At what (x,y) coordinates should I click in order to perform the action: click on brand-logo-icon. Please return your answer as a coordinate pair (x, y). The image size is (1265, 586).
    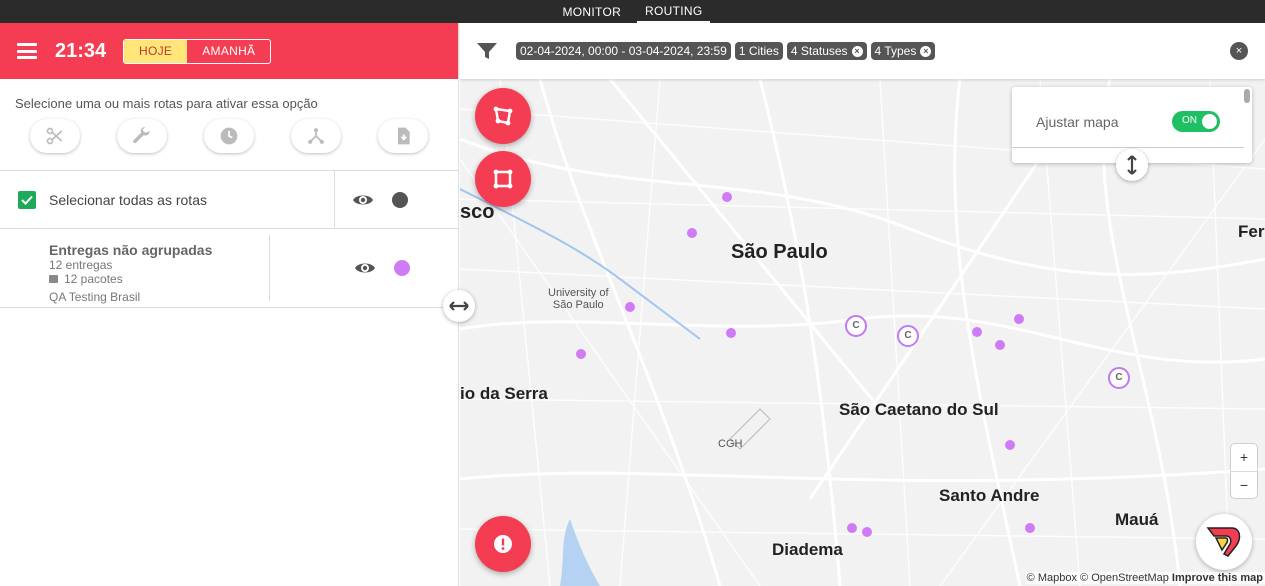
    Looking at the image, I should click on (1223, 542).